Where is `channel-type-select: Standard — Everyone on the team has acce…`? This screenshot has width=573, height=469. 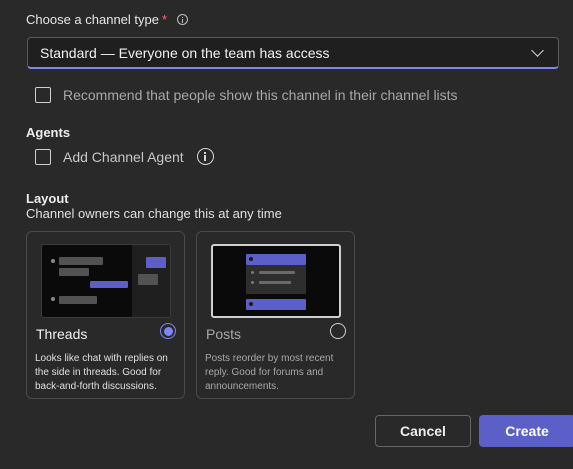 channel-type-select: Standard — Everyone on the team has acce… is located at coordinates (293, 53).